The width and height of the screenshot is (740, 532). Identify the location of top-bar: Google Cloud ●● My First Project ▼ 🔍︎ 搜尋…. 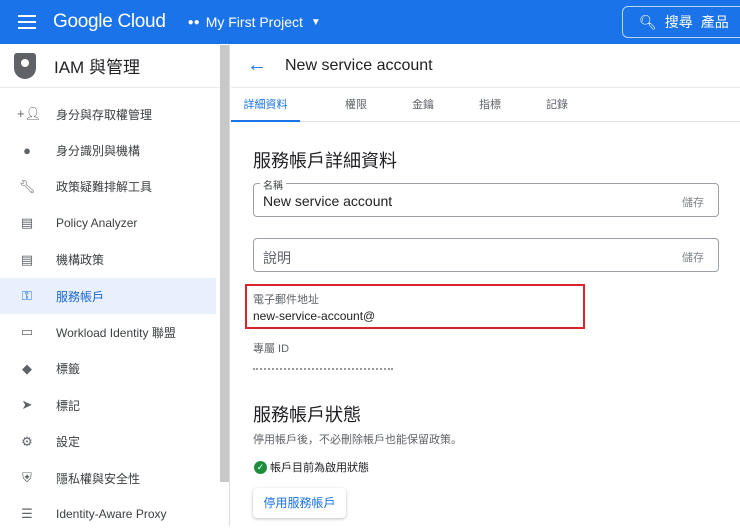
(370, 22).